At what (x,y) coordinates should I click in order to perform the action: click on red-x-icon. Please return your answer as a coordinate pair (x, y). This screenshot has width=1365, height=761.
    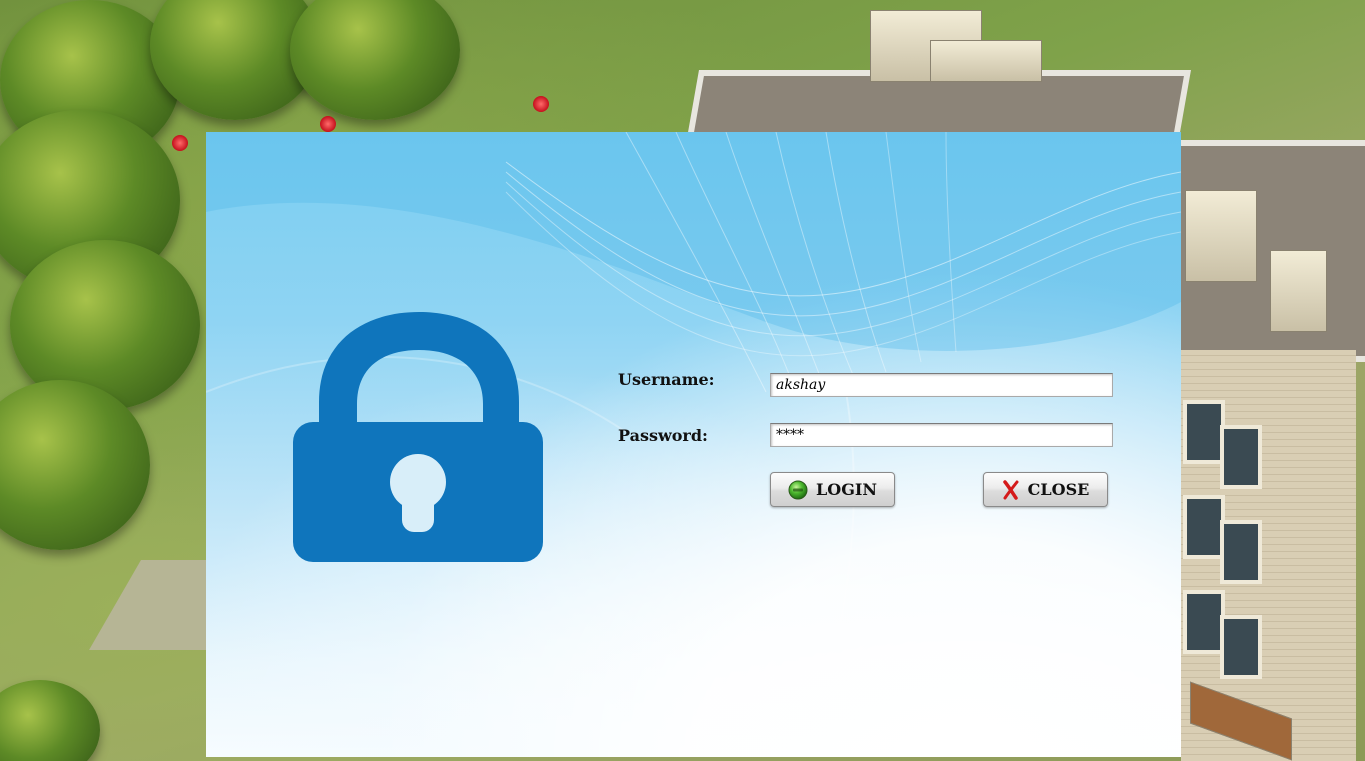
    Looking at the image, I should click on (1011, 489).